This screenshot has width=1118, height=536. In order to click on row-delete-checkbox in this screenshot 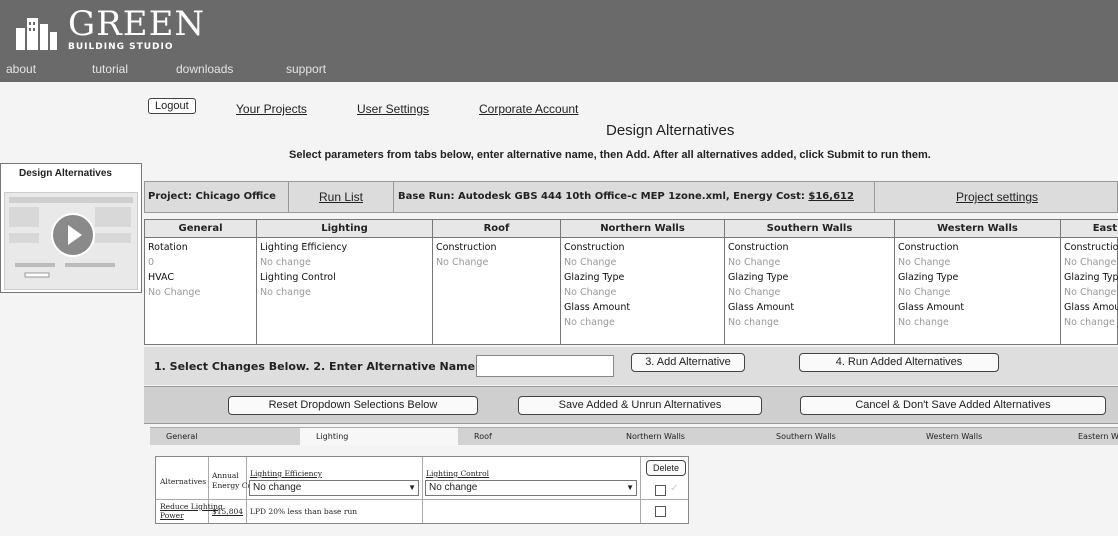, I will do `click(660, 511)`.